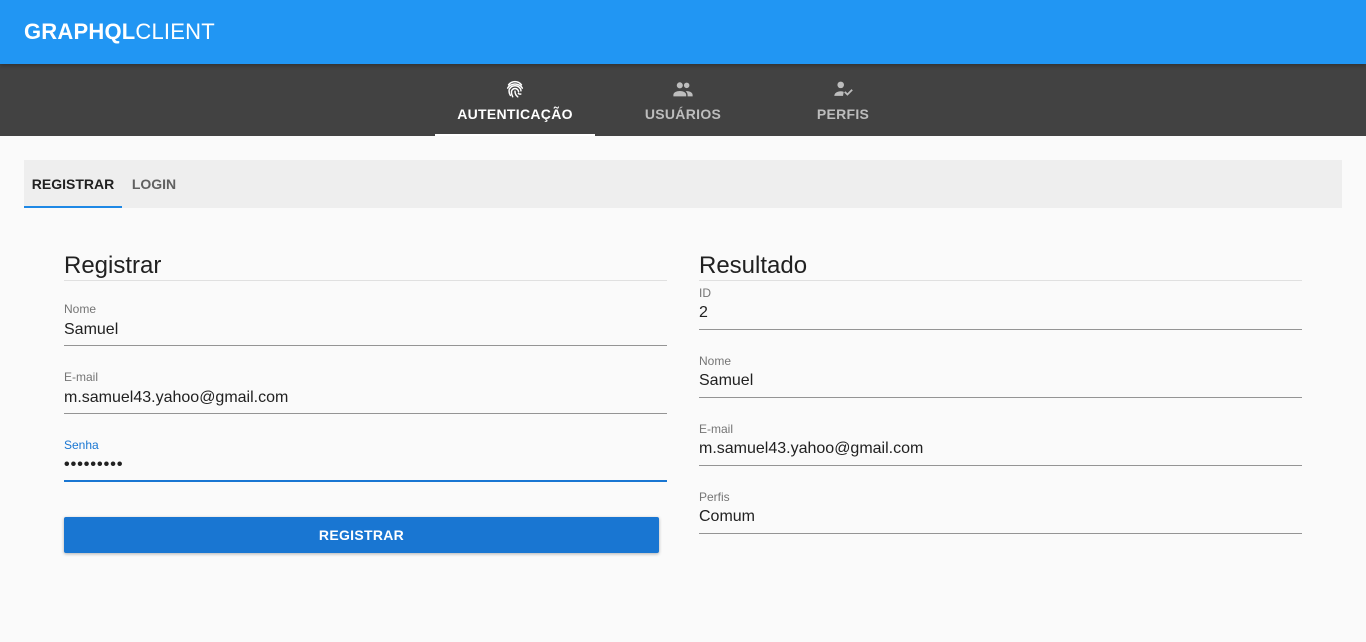  What do you see at coordinates (1000, 397) in the screenshot?
I see `result-name-underline` at bounding box center [1000, 397].